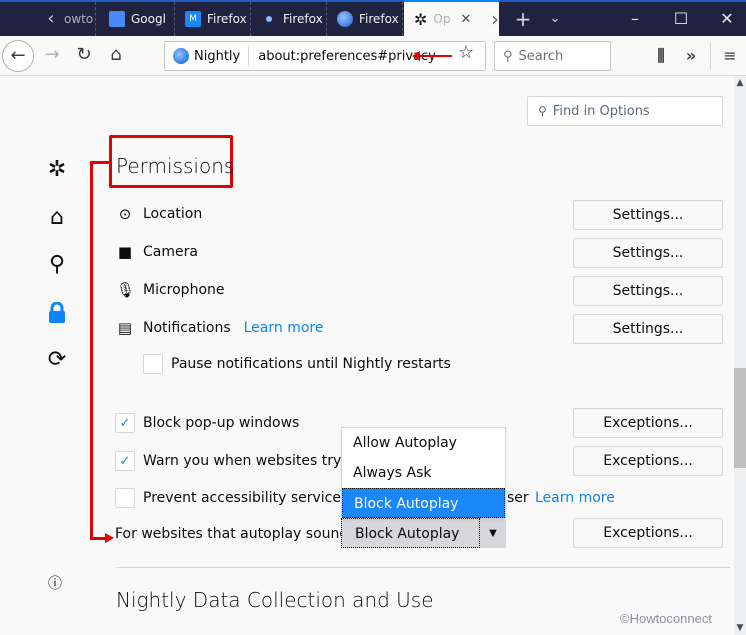 The height and width of the screenshot is (635, 746). I want to click on search-placeholder: Search, so click(541, 56).